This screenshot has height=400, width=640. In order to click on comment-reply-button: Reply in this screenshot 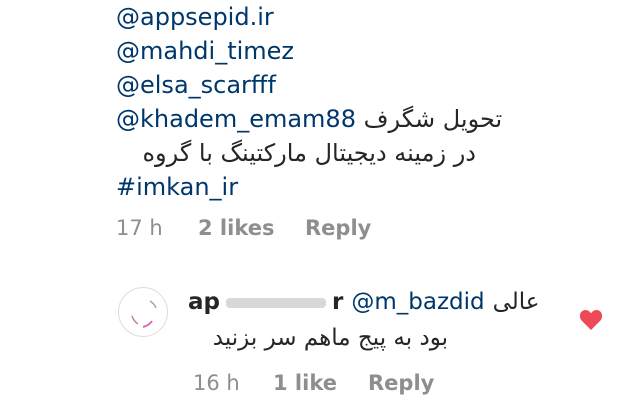, I will do `click(338, 228)`.